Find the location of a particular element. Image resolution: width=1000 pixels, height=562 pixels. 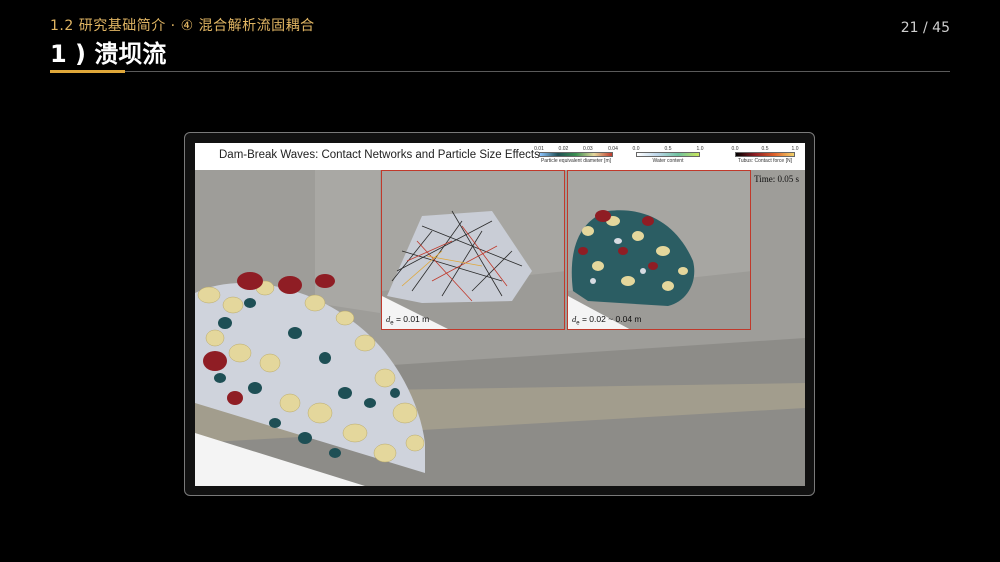

colorbar-force: 0.0 0.5 1.0 Tubus: Contact force [N] is located at coordinates (765, 155).